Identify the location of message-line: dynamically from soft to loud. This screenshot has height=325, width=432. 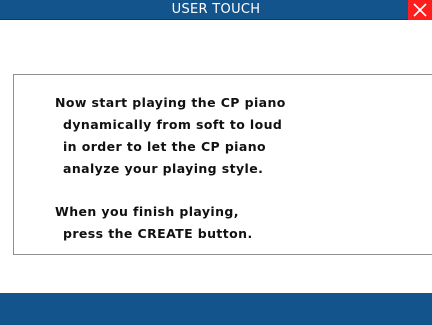
(173, 124).